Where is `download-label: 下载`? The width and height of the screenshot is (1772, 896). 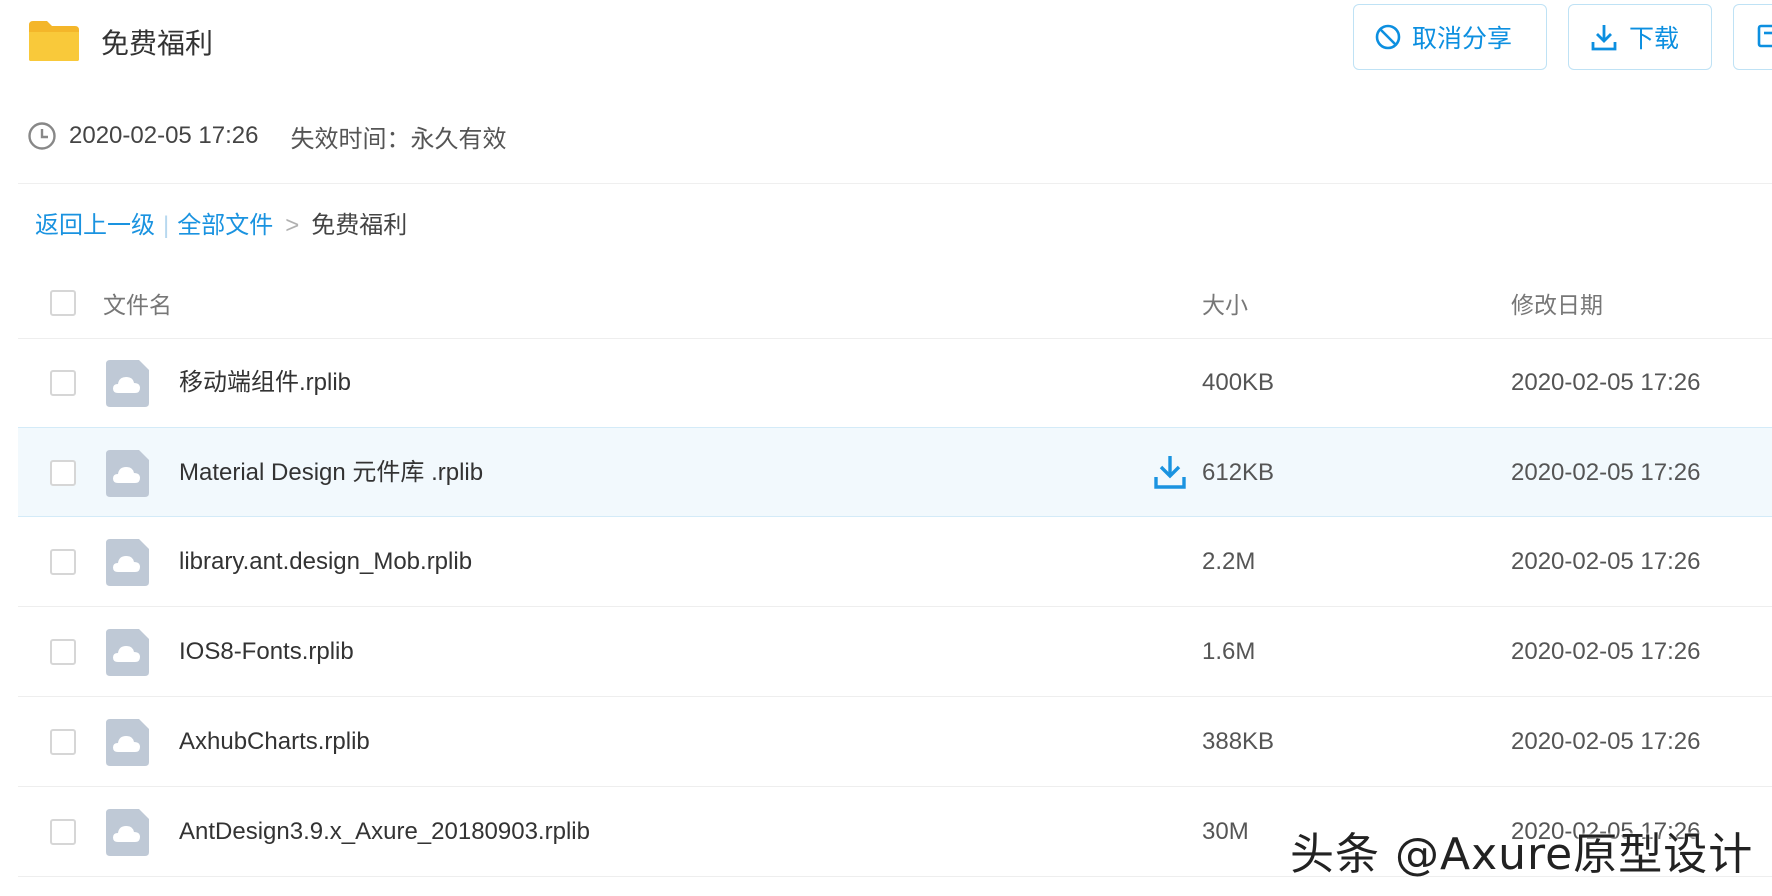
download-label: 下载 is located at coordinates (1654, 39).